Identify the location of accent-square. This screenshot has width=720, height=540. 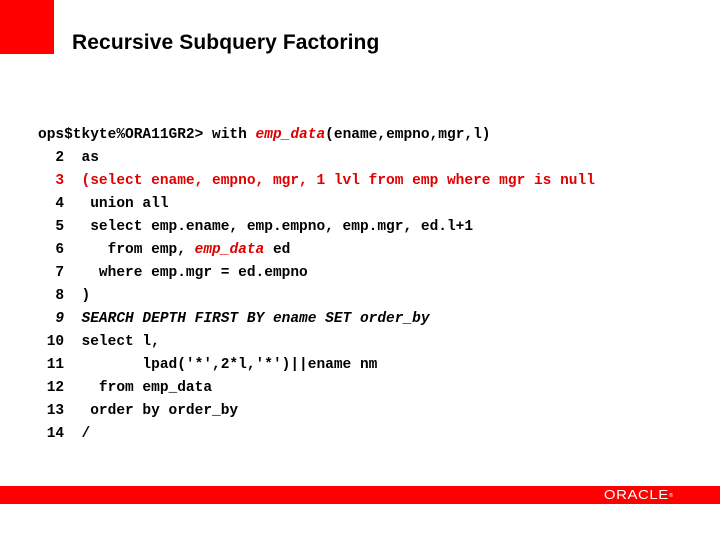
(27, 27).